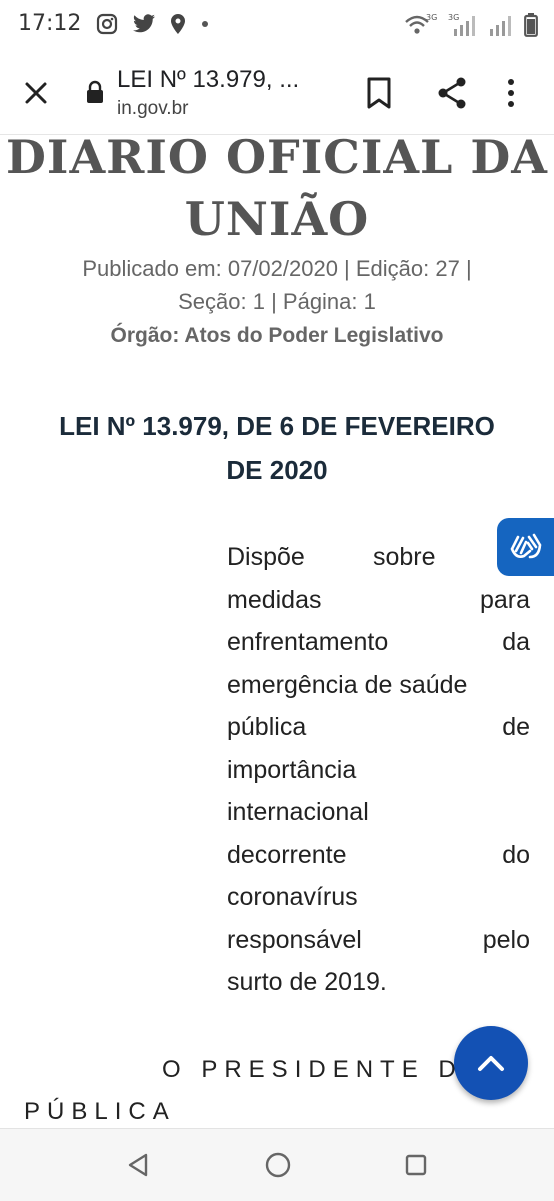  I want to click on ementa-line: Dispõesobreas, so click(378, 557).